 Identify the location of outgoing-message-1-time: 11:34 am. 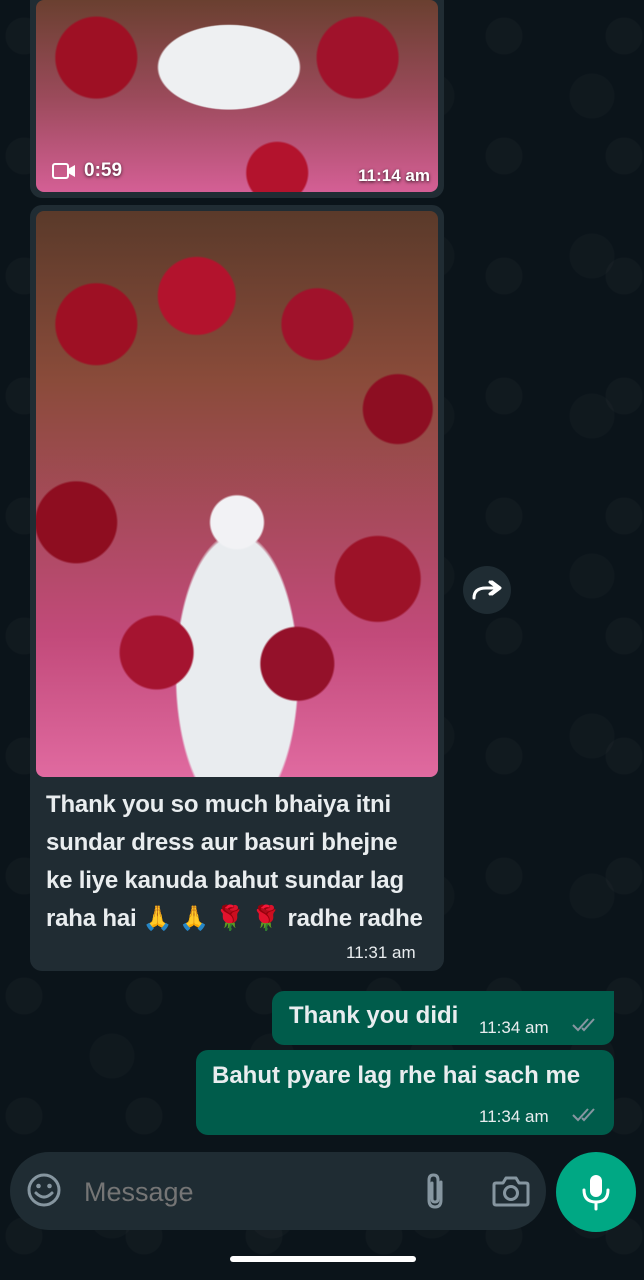
(514, 1027).